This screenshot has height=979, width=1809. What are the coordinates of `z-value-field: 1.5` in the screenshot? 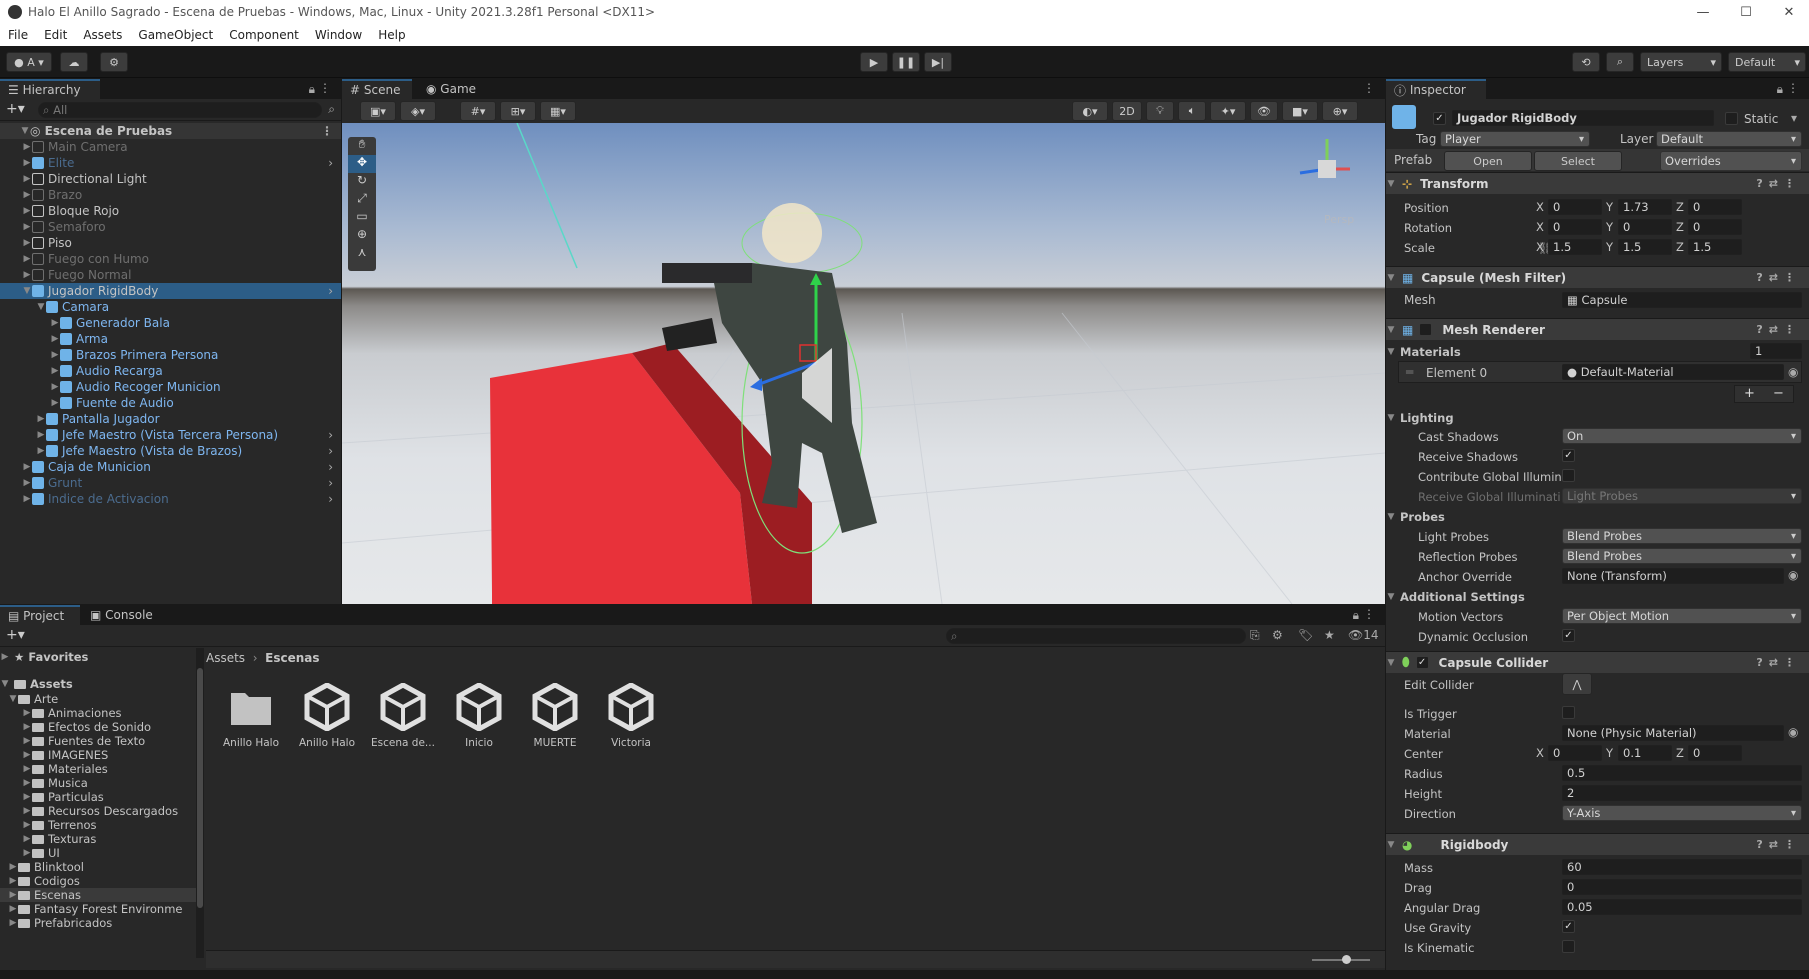 It's located at (1715, 247).